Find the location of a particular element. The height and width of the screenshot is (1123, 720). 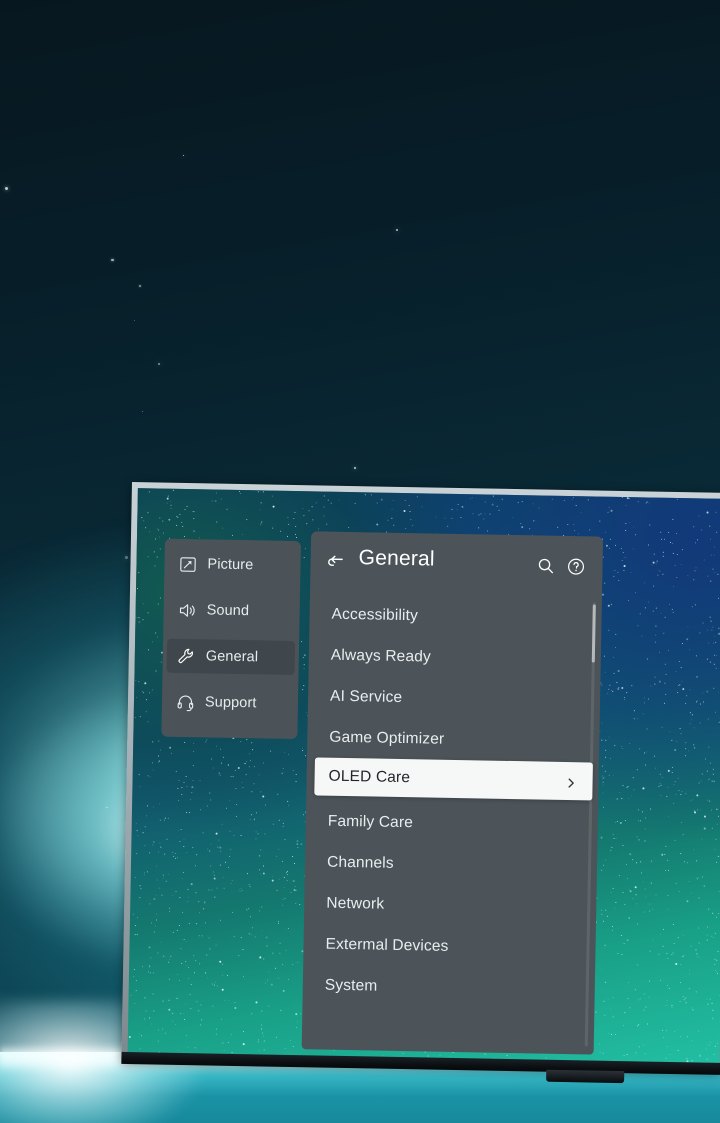

menu-item-label: Extermal Devices is located at coordinates (387, 945).